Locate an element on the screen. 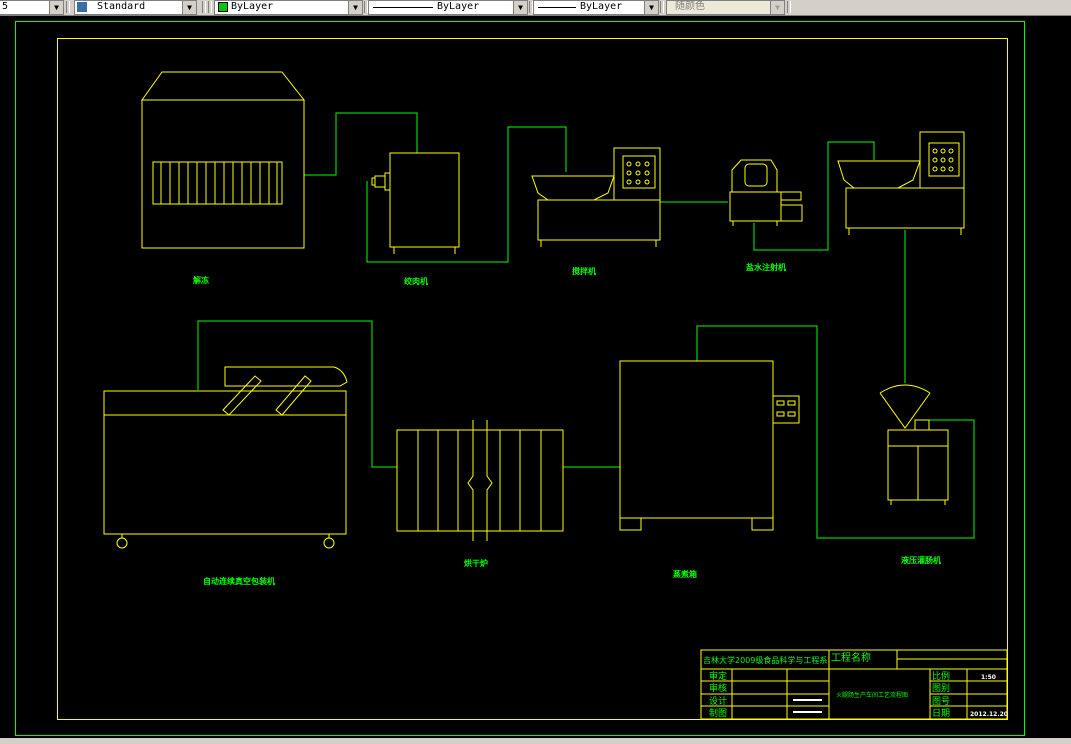 This screenshot has width=1071, height=744. thawing-chamber is located at coordinates (223, 160).